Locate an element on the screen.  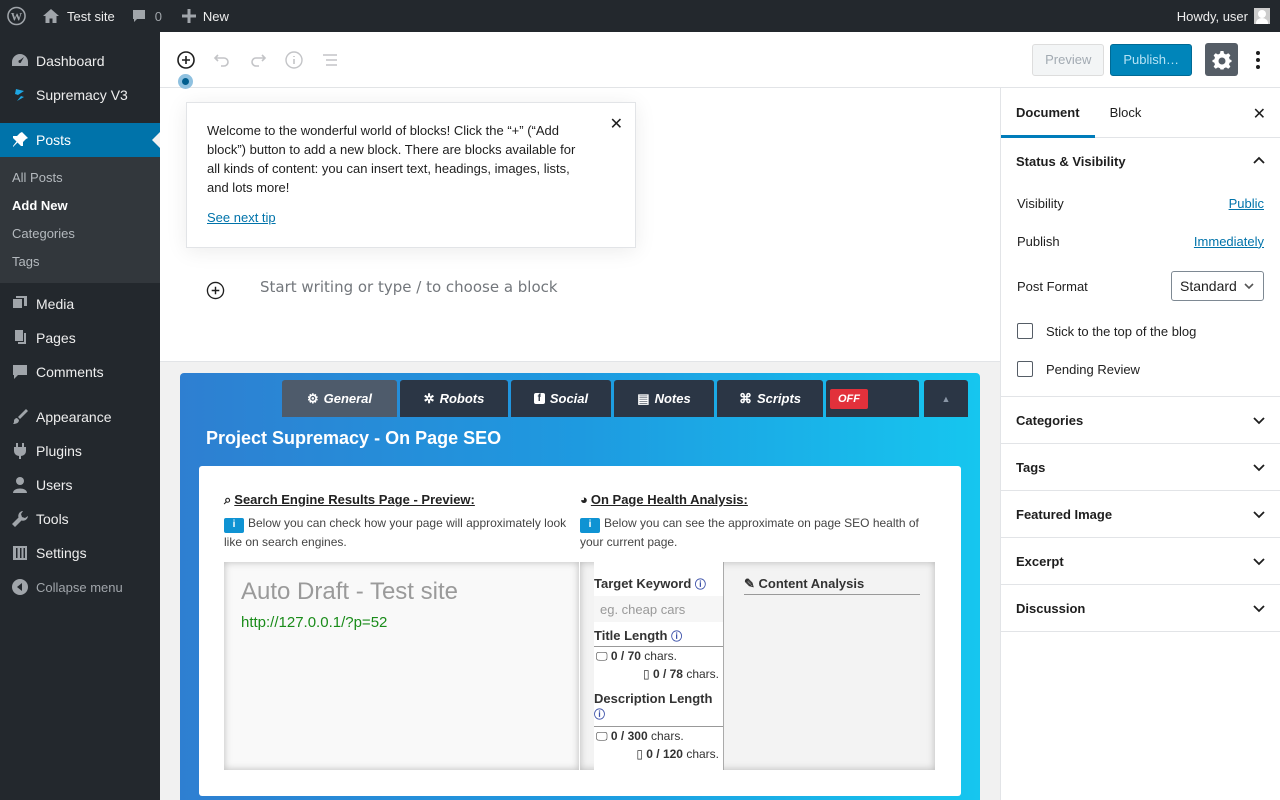
publish-label: Publish is located at coordinates (1038, 241).